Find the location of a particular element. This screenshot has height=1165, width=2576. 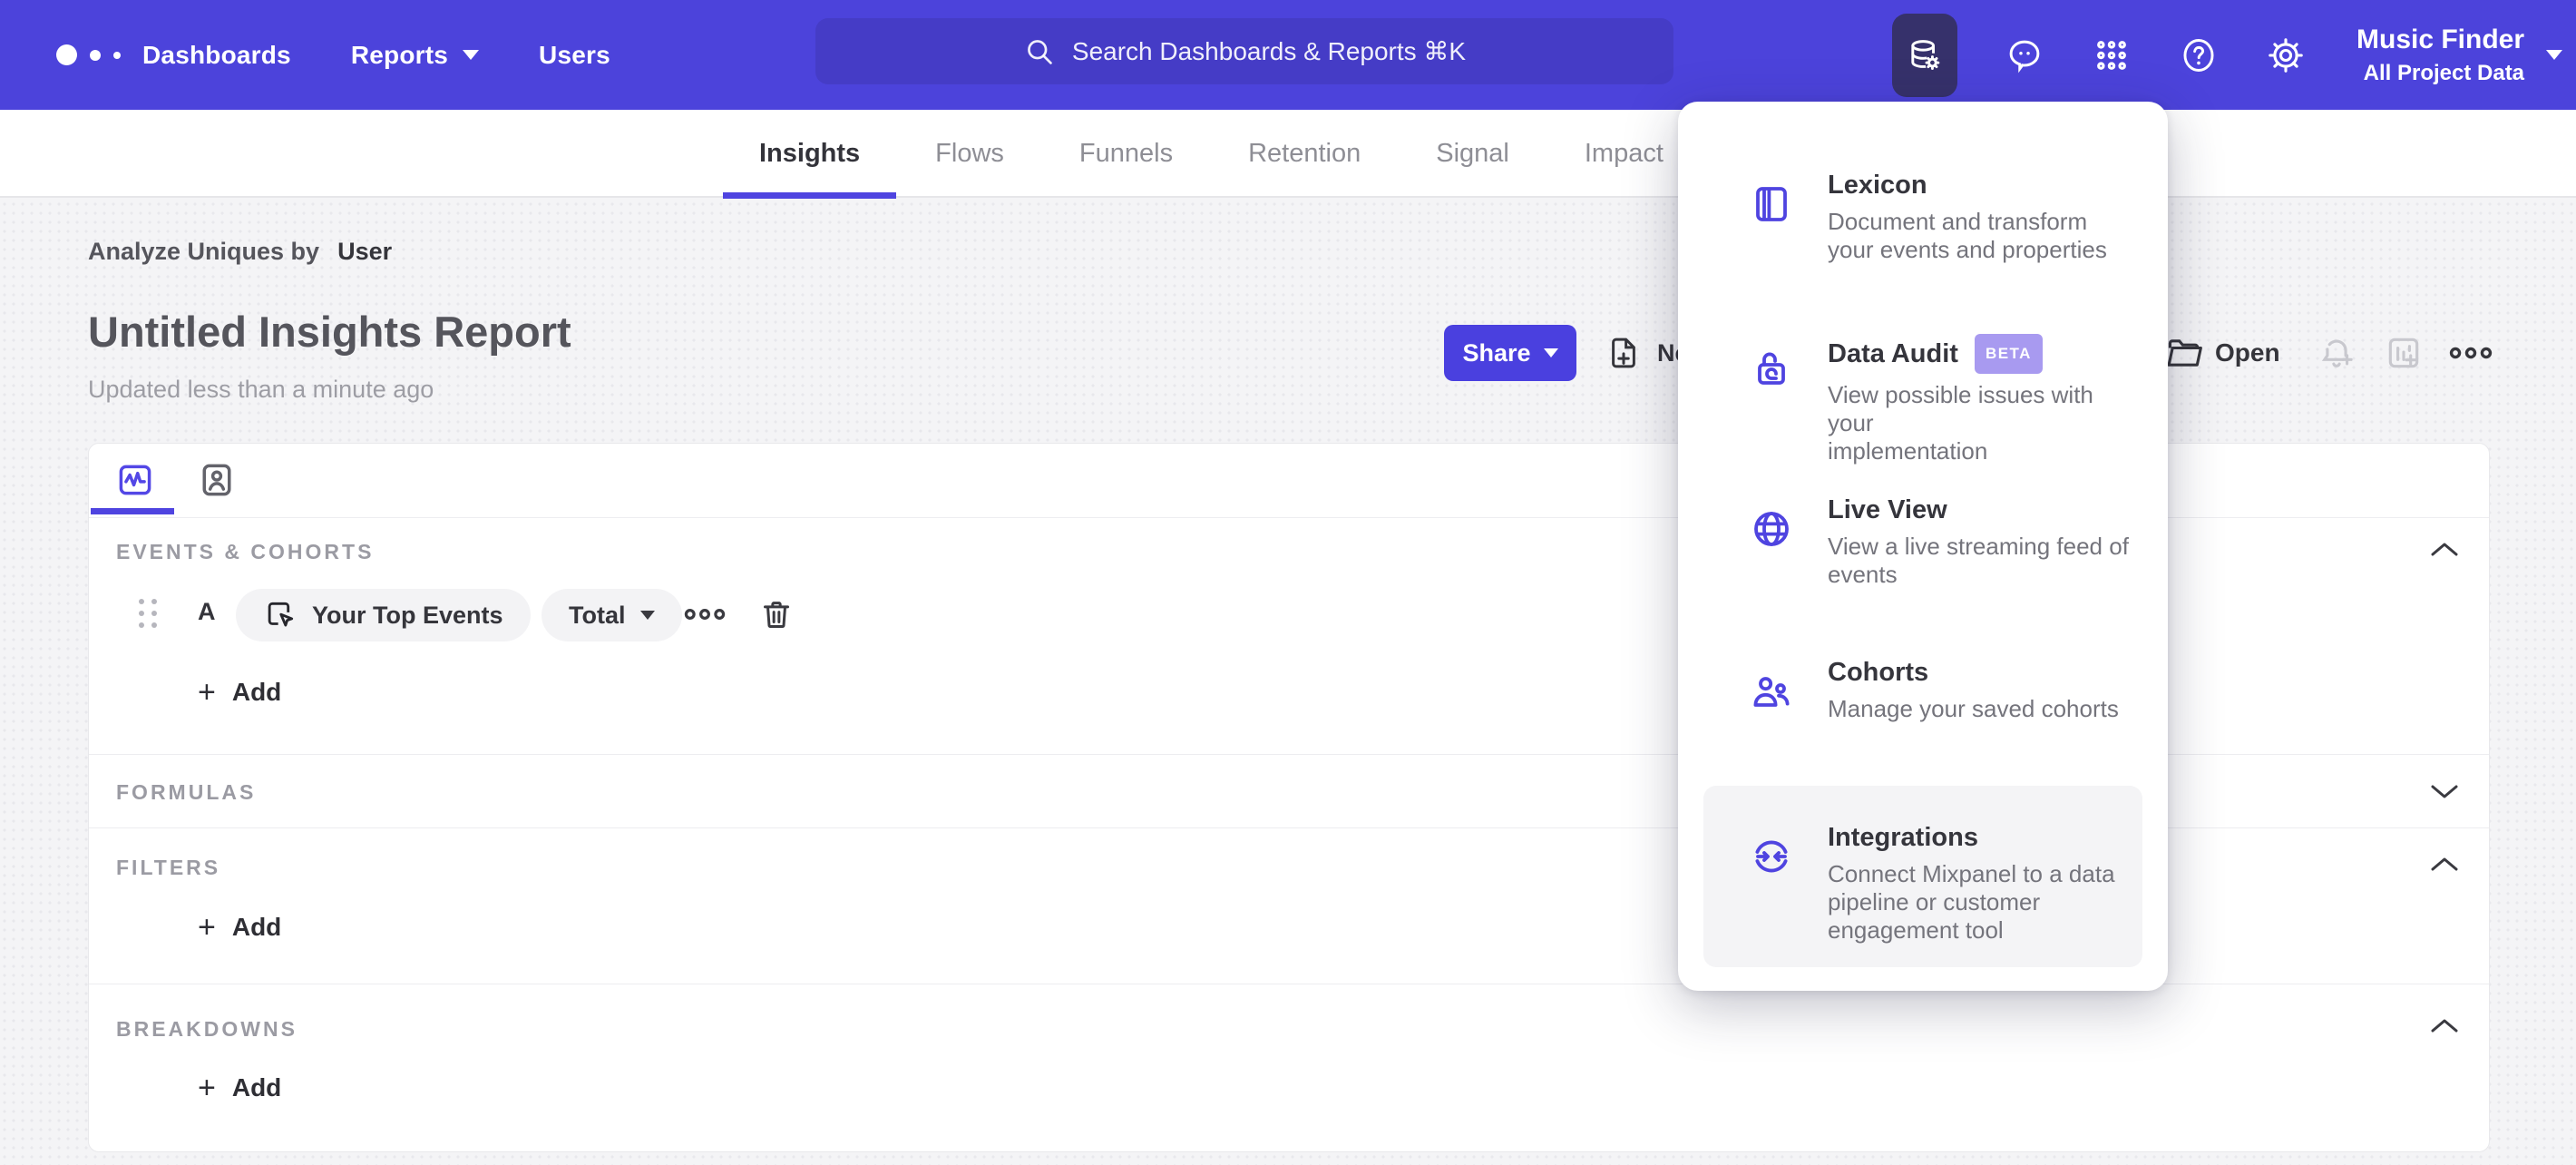

delete-row-button is located at coordinates (776, 615).